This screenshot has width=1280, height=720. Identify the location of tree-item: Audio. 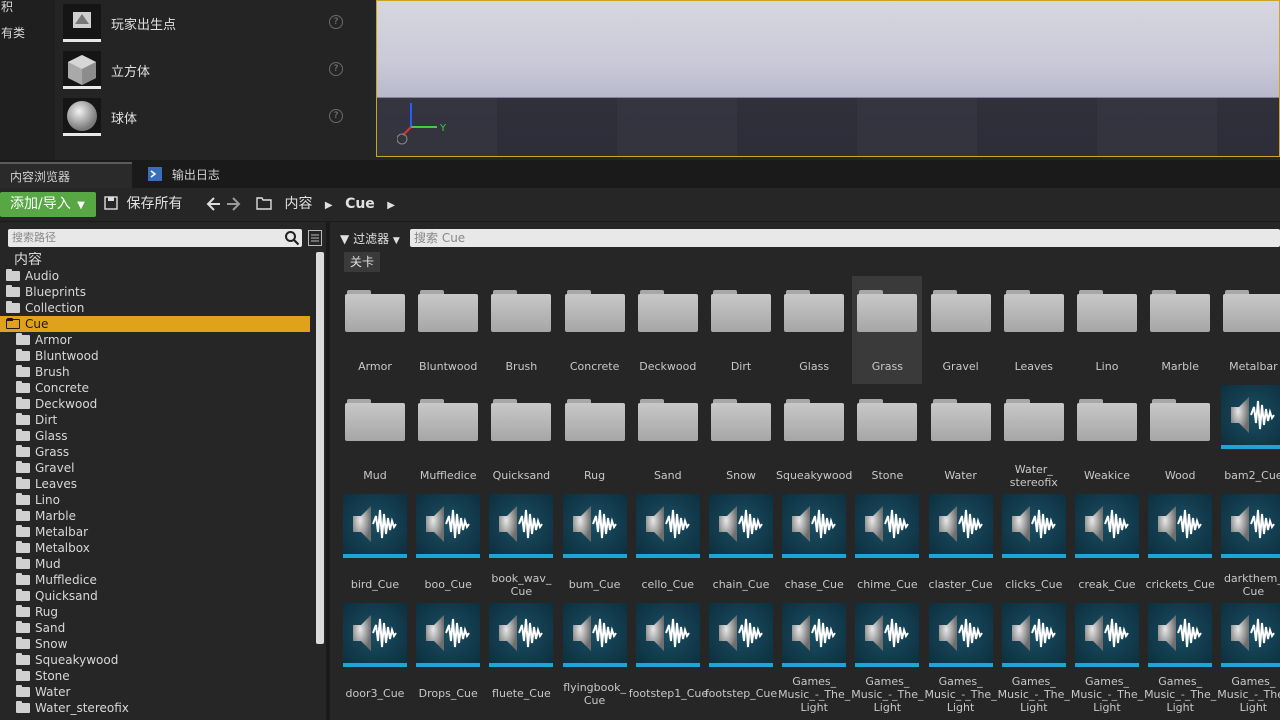
(158, 276).